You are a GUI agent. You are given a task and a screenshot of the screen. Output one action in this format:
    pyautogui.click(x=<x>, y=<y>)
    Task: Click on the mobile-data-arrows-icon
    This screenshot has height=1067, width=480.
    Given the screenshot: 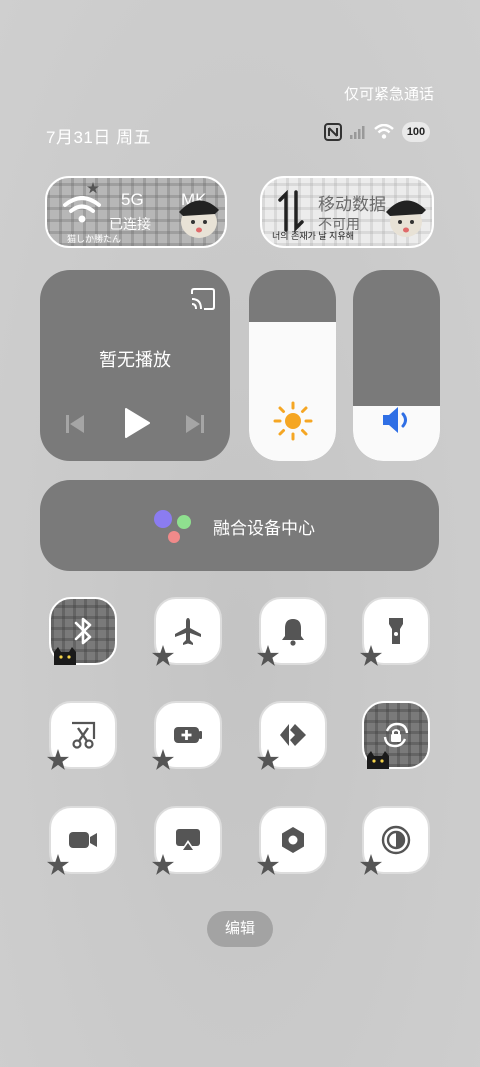 What is the action you would take?
    pyautogui.click(x=291, y=211)
    